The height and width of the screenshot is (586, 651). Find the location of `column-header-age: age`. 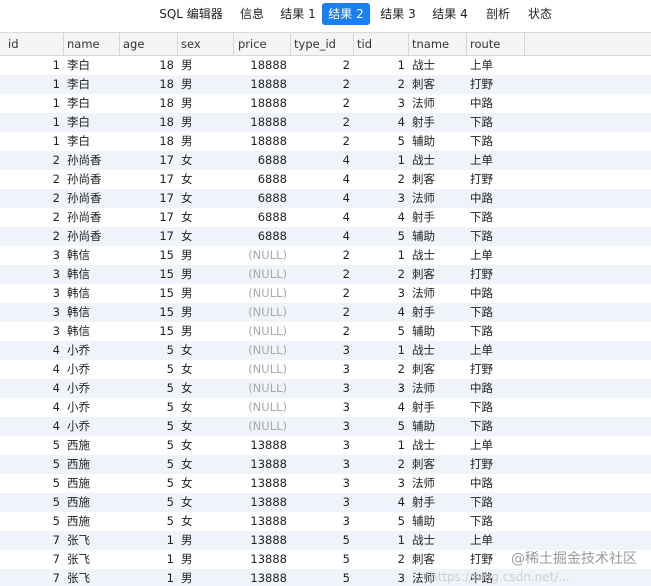

column-header-age: age is located at coordinates (149, 44).